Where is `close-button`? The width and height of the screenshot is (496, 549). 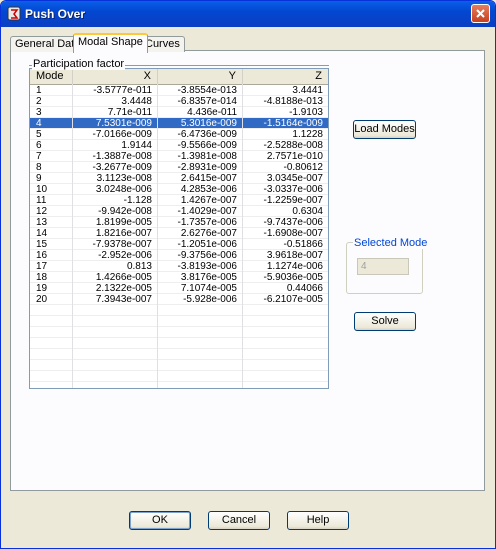
close-button is located at coordinates (480, 13).